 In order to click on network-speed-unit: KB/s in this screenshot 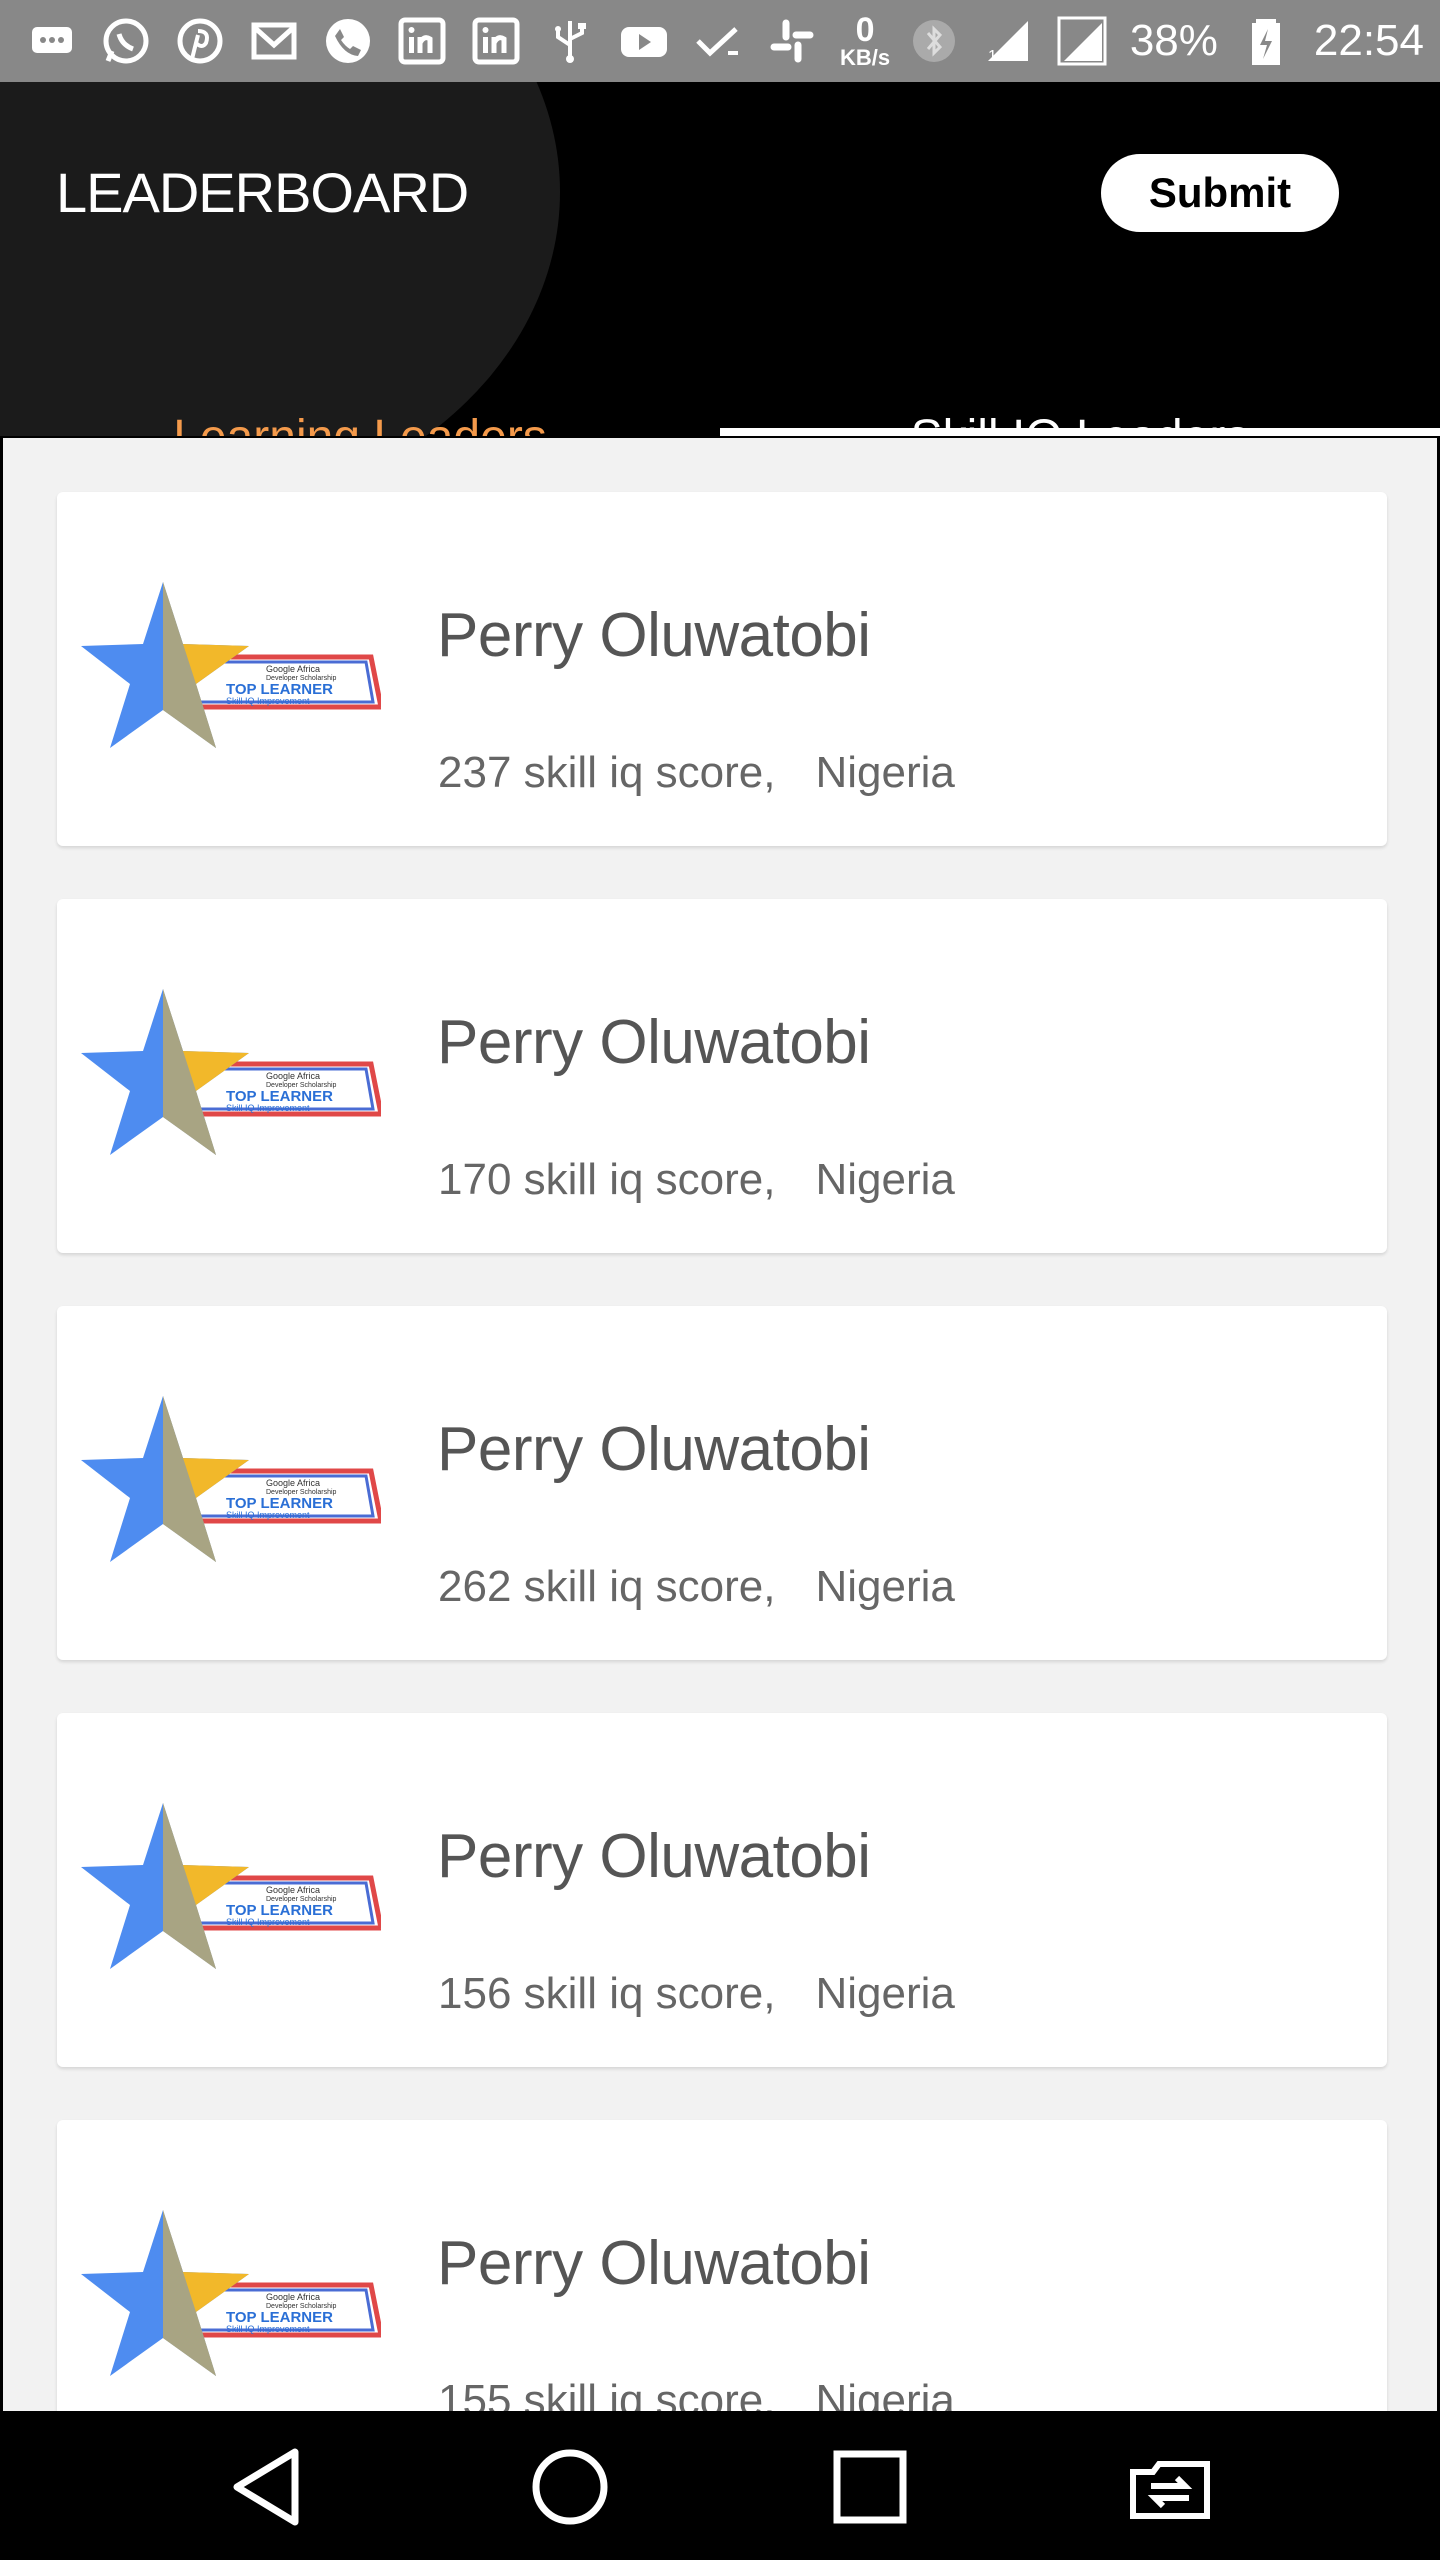, I will do `click(865, 57)`.